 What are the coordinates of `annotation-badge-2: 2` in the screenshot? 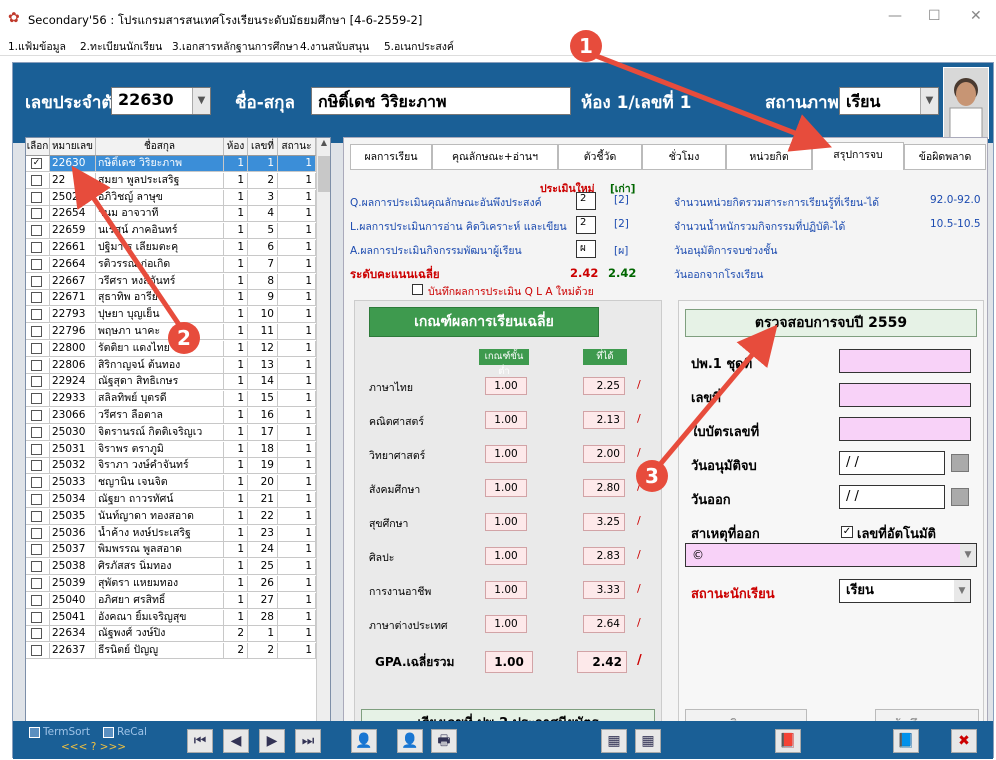 It's located at (184, 338).